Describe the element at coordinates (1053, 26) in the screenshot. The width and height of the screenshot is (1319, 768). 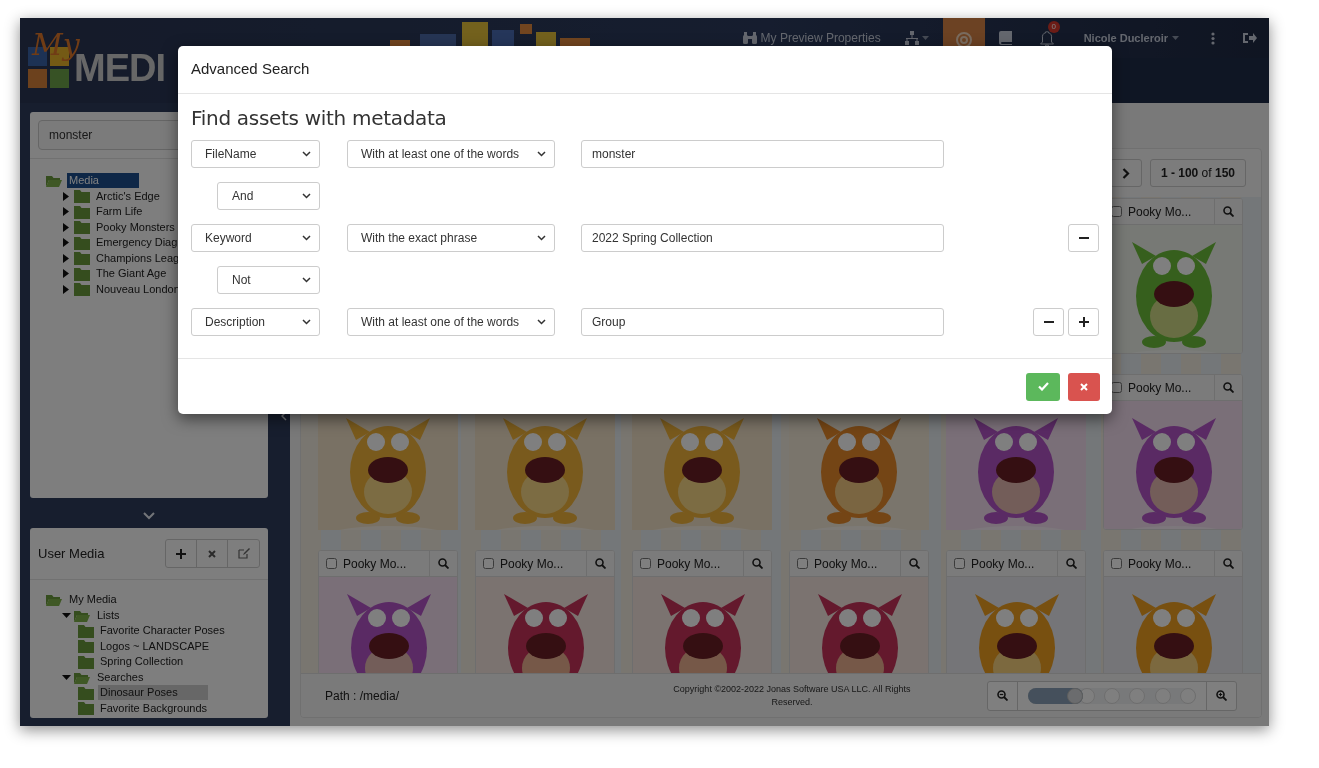
I see `notification-badge: 0` at that location.